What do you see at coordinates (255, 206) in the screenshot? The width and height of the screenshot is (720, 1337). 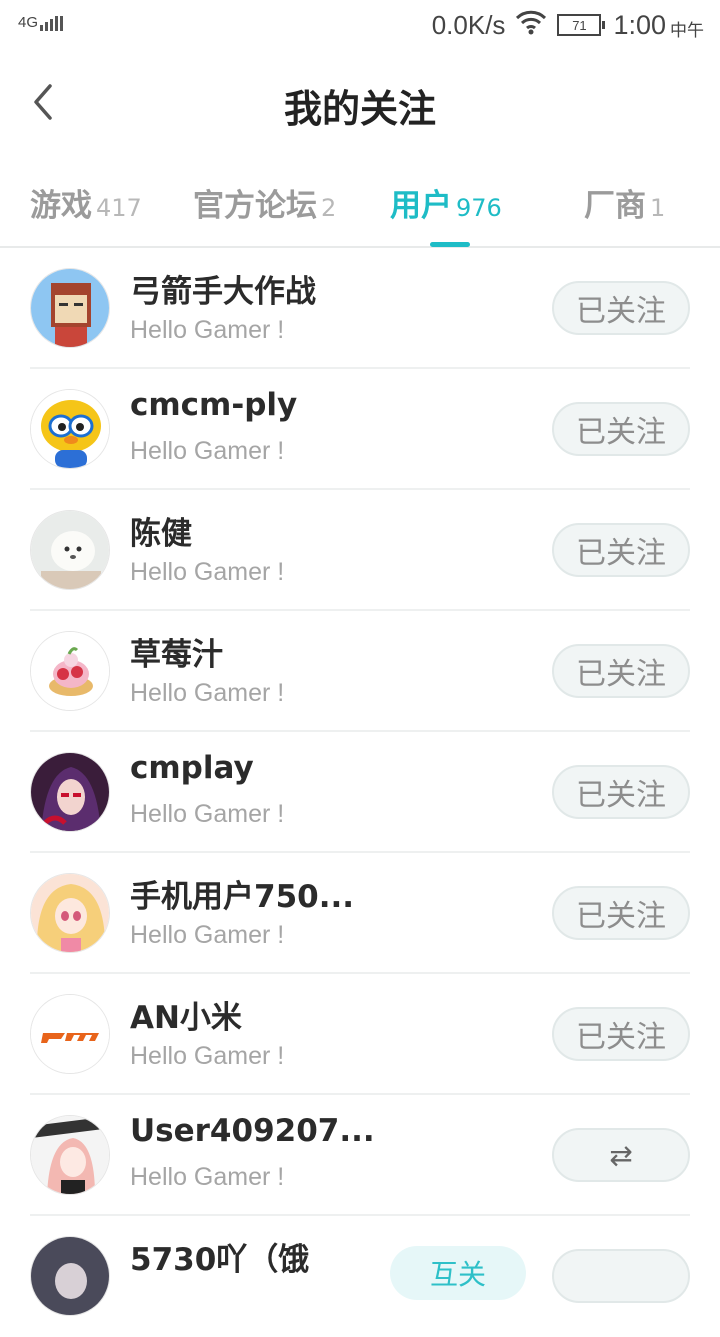 I see `tab-label: 官方论坛` at bounding box center [255, 206].